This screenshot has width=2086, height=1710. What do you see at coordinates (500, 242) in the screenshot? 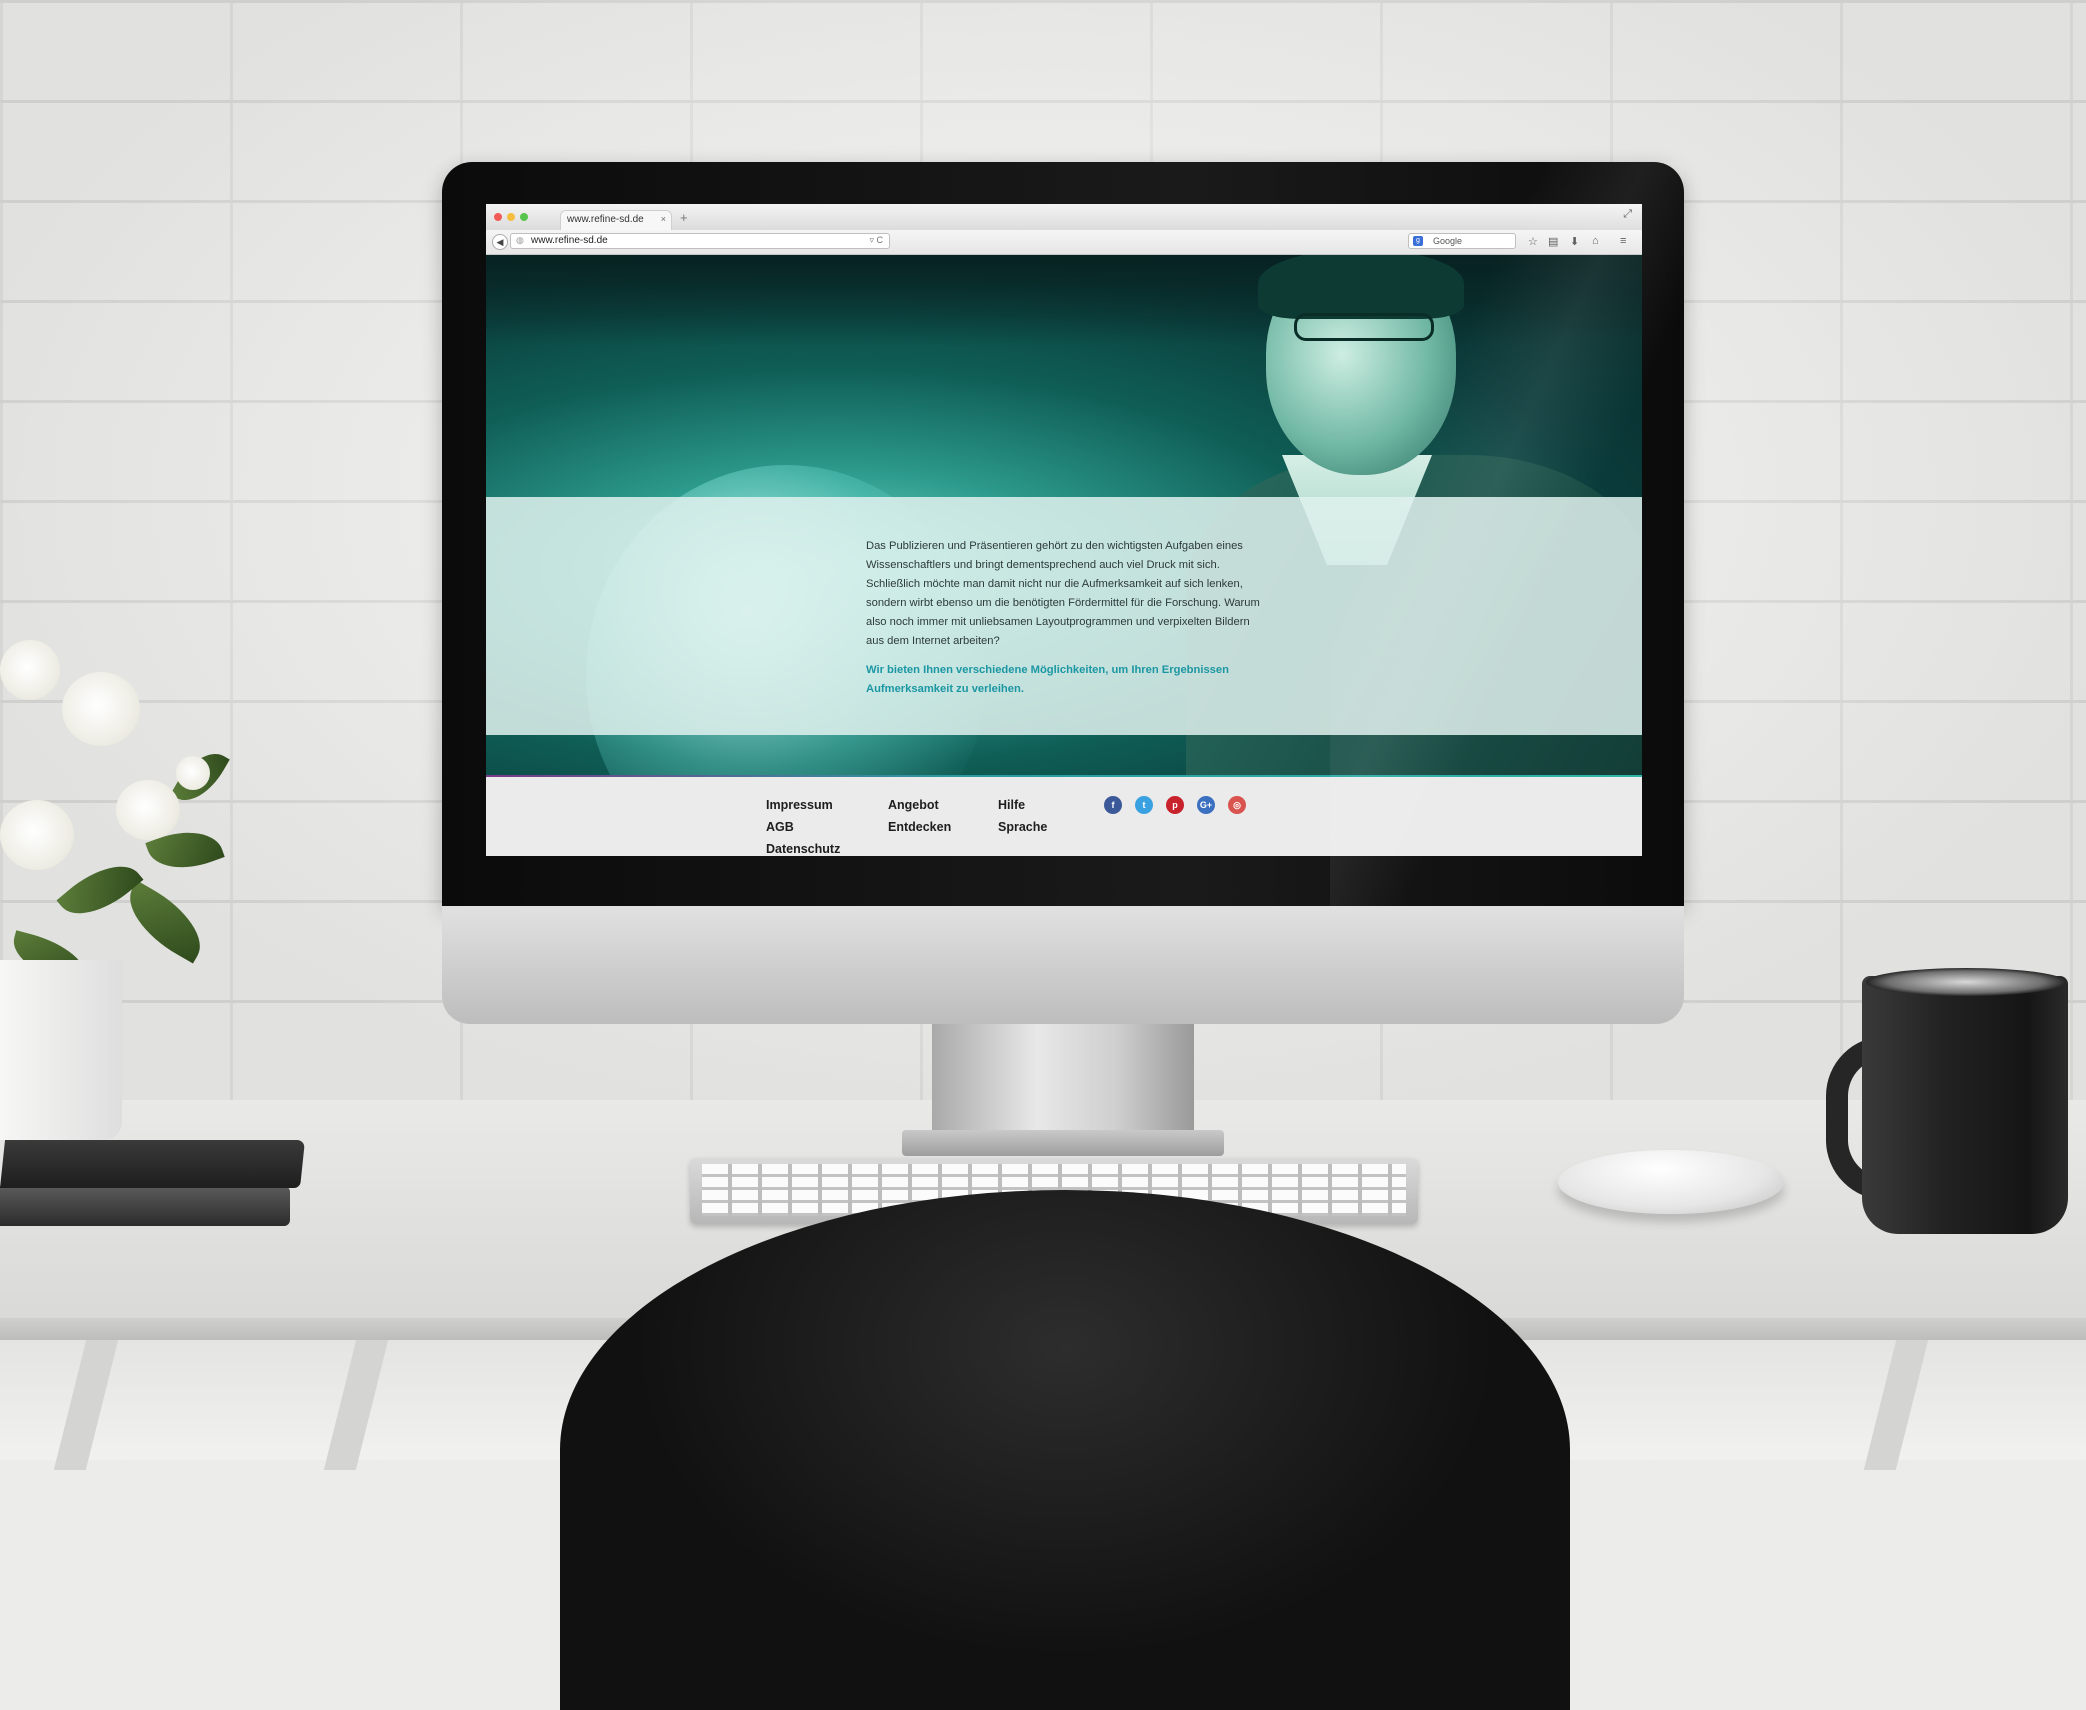
I see `back-button: ◀` at bounding box center [500, 242].